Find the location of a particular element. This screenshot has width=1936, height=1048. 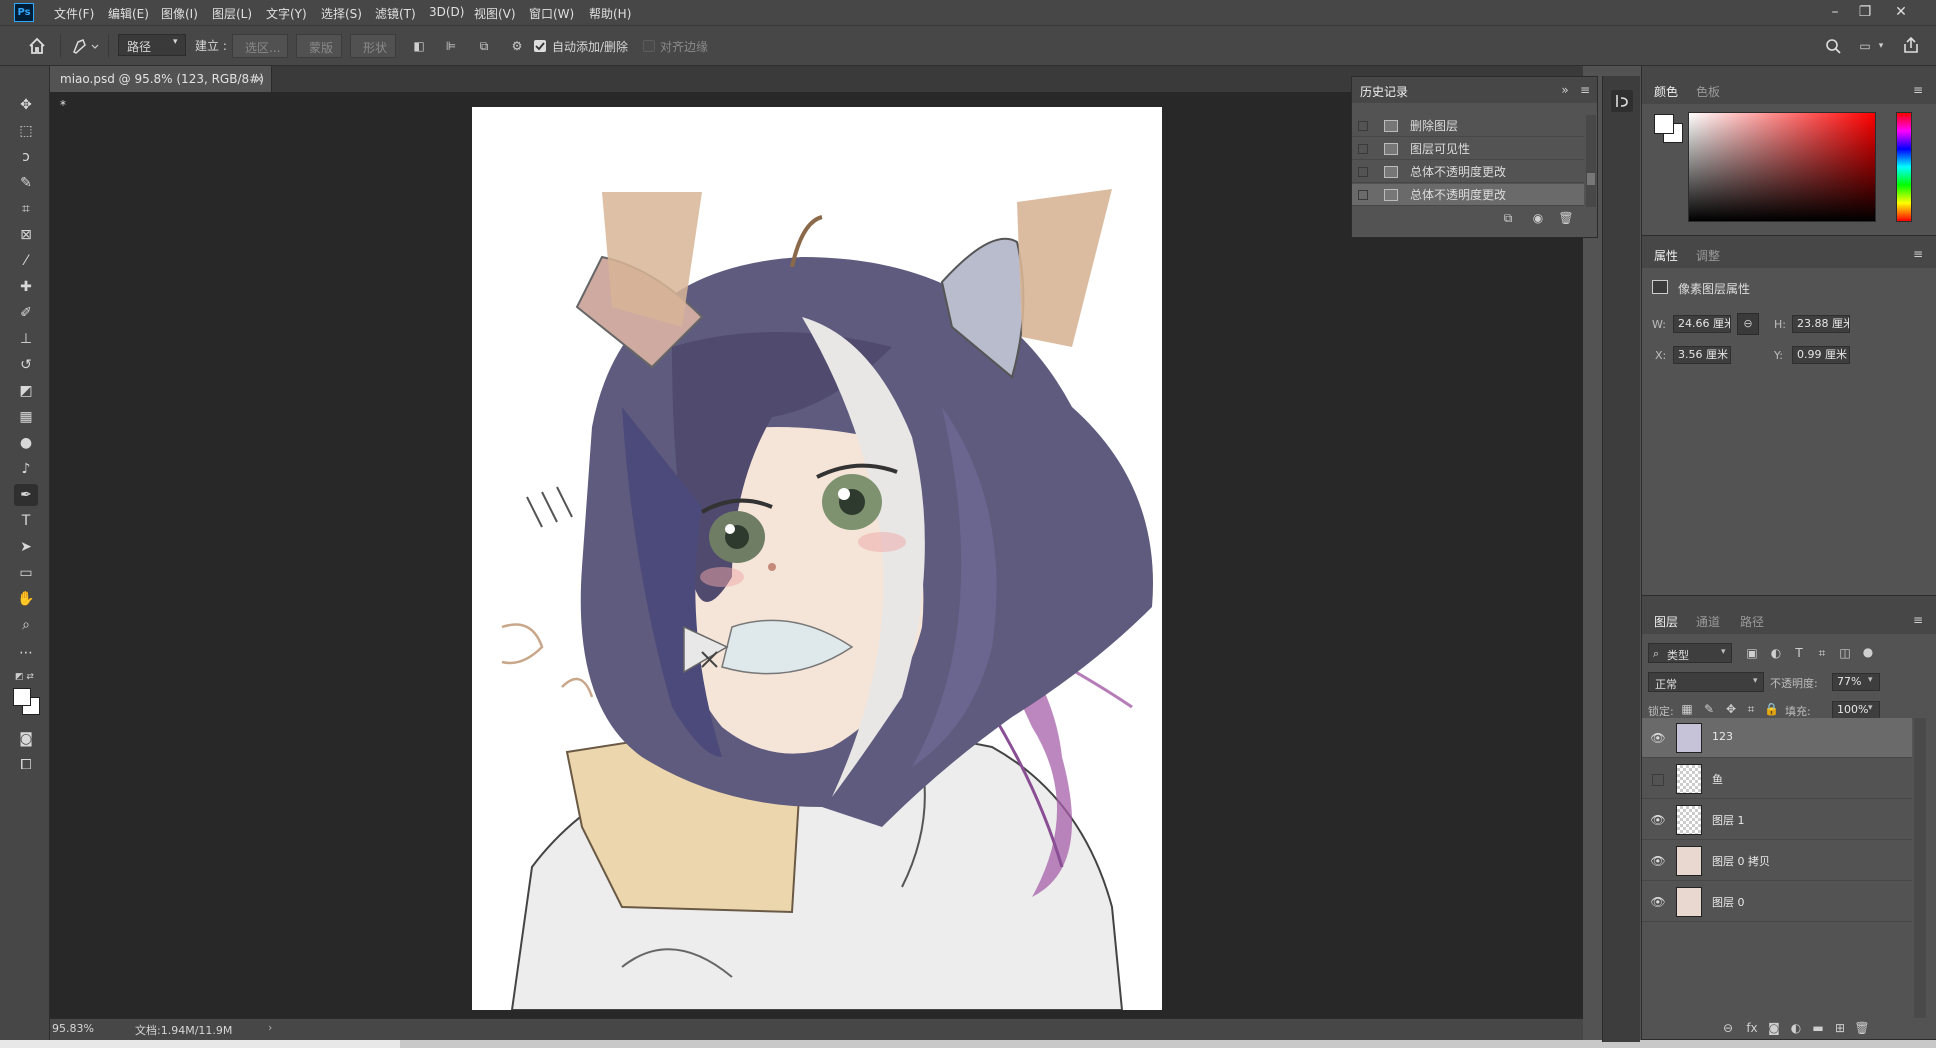

opacity-chevron-icon: ▾ is located at coordinates (1870, 680).